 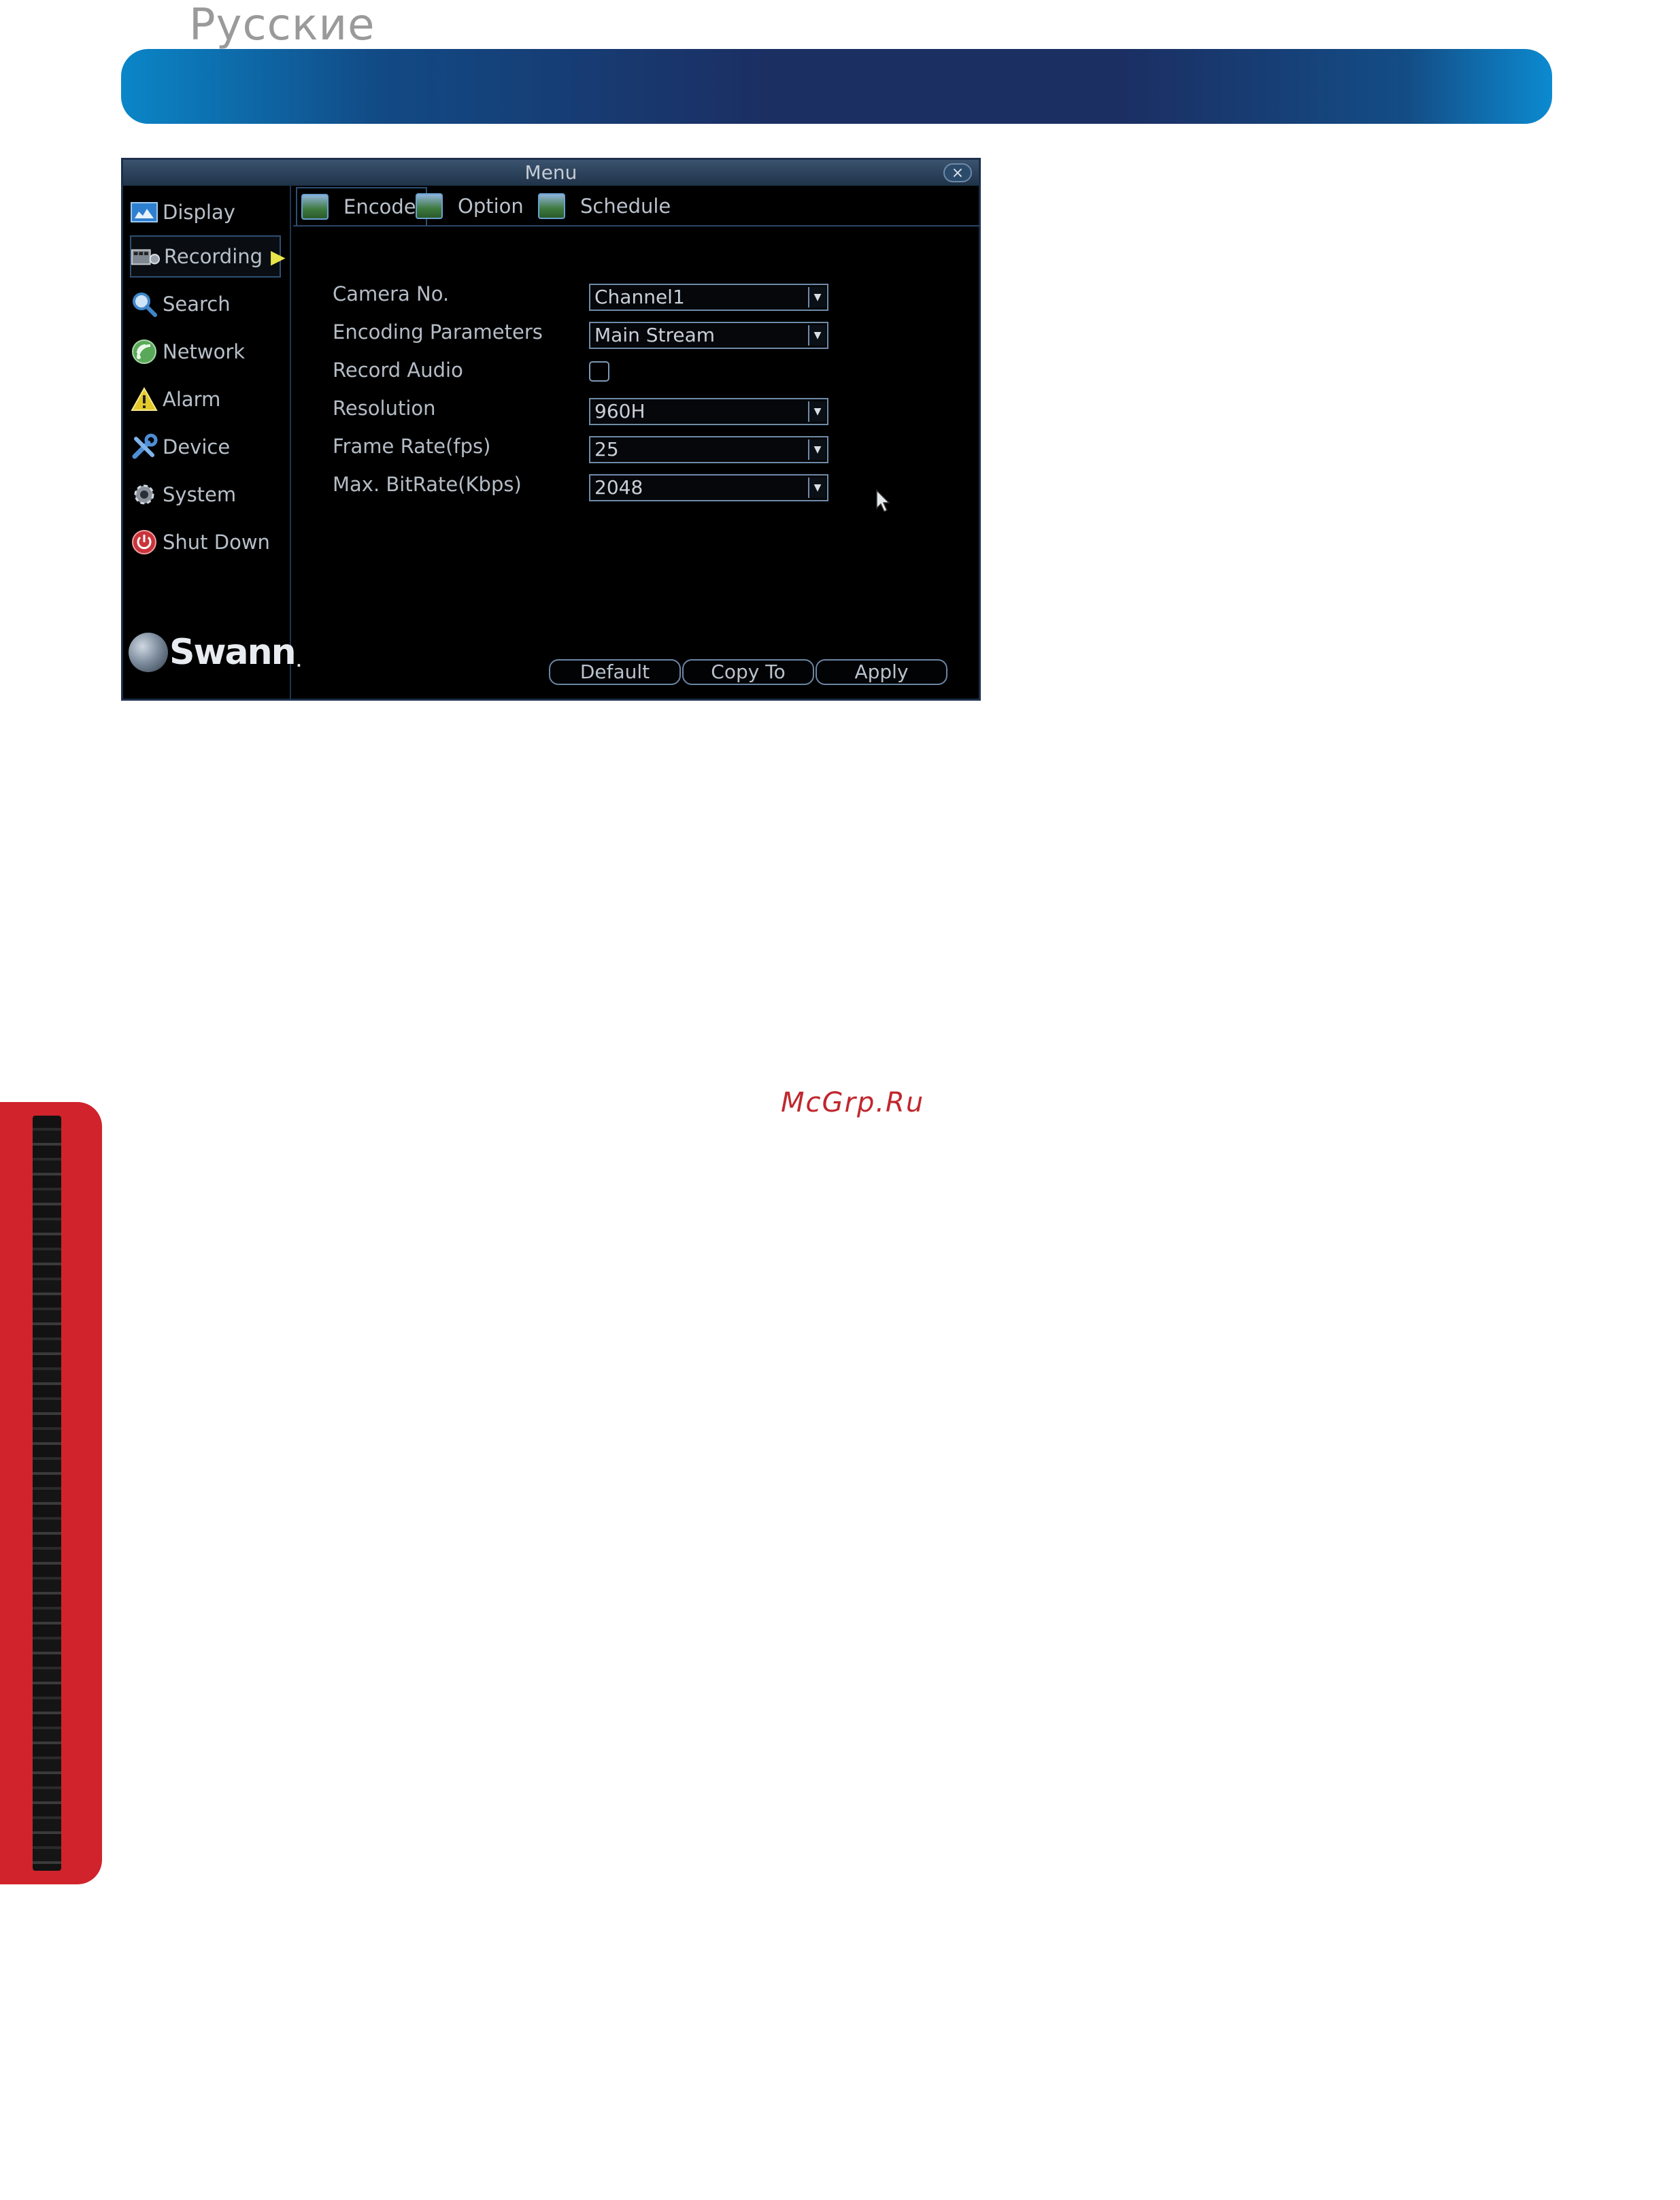 I want to click on device-icon, so click(x=144, y=447).